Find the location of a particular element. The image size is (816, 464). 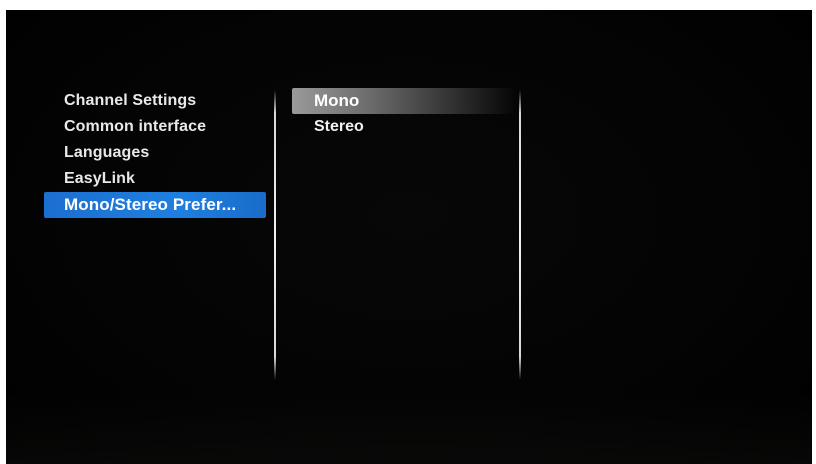

menu-divider-right is located at coordinates (520, 235).